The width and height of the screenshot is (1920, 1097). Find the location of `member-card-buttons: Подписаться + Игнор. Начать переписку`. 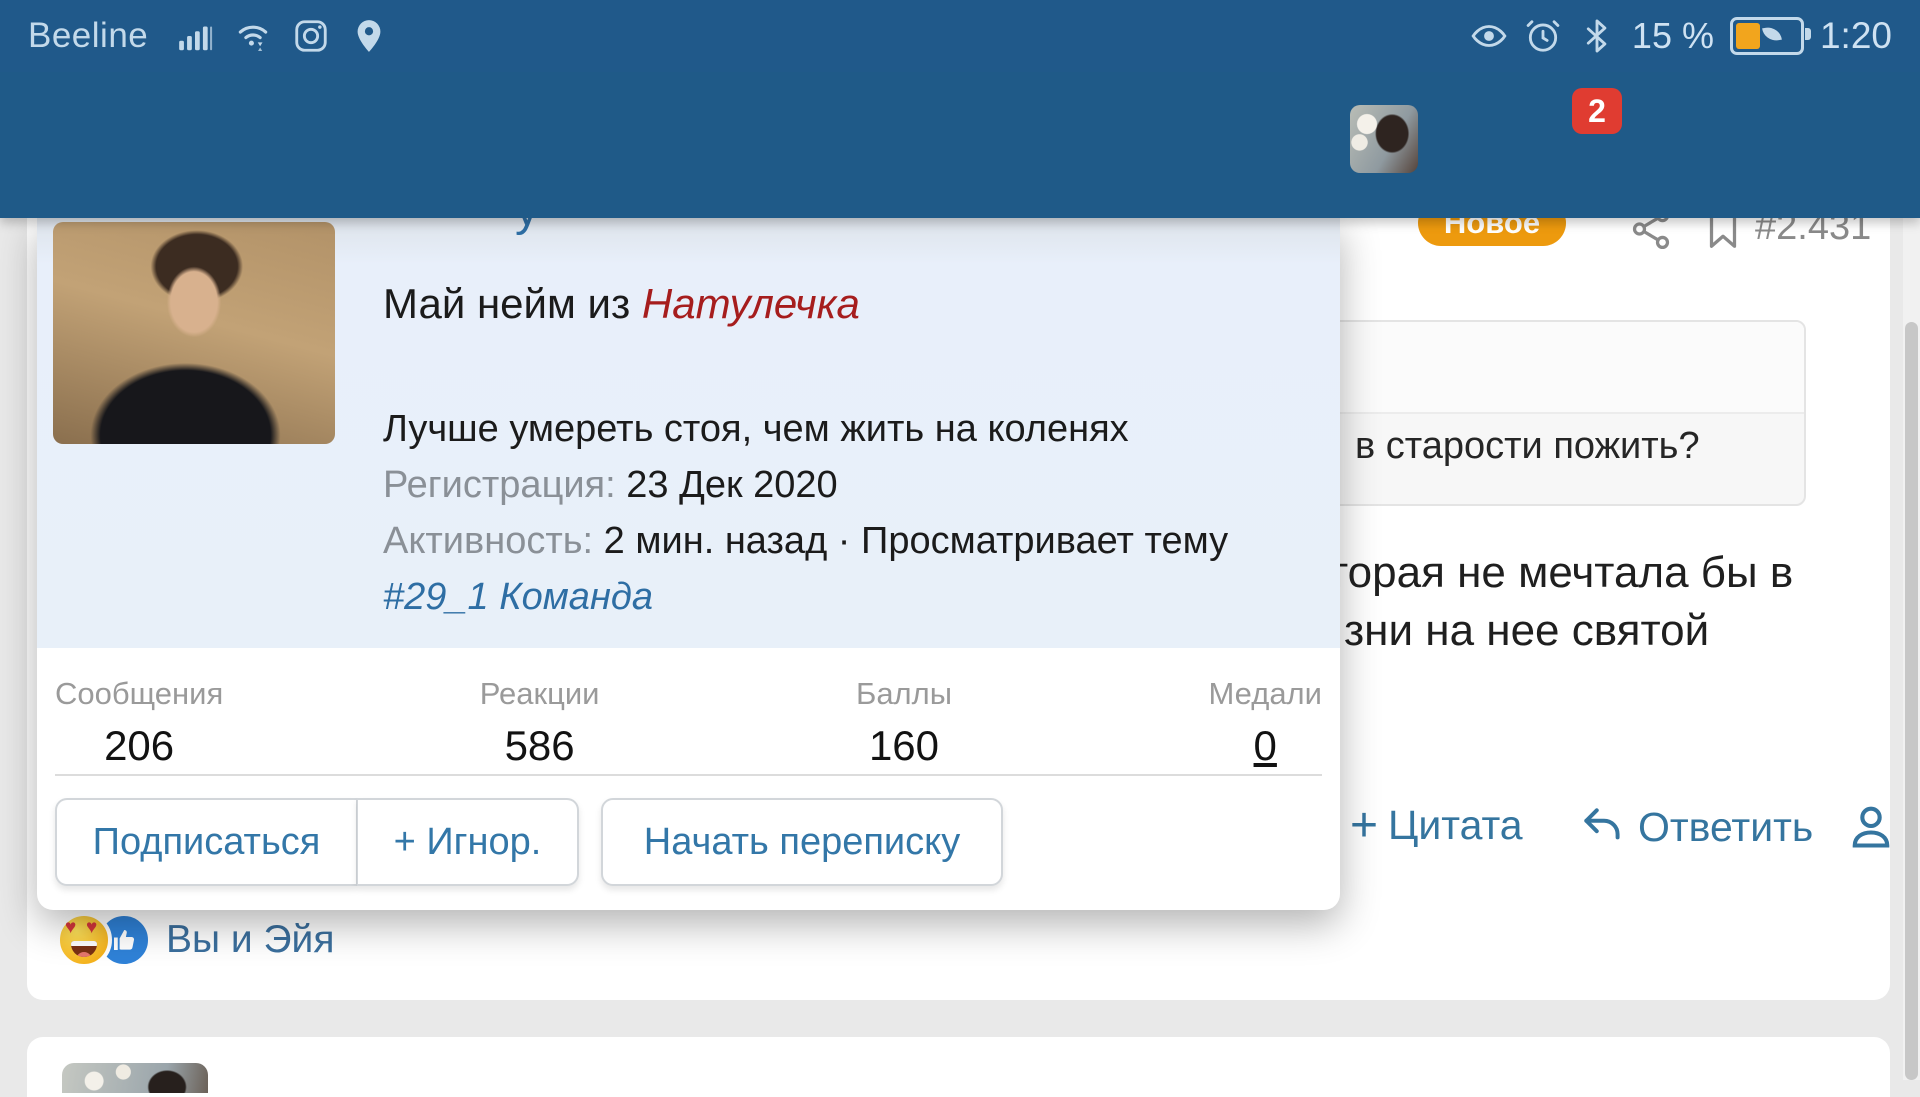

member-card-buttons: Подписаться + Игнор. Начать переписку is located at coordinates (529, 842).